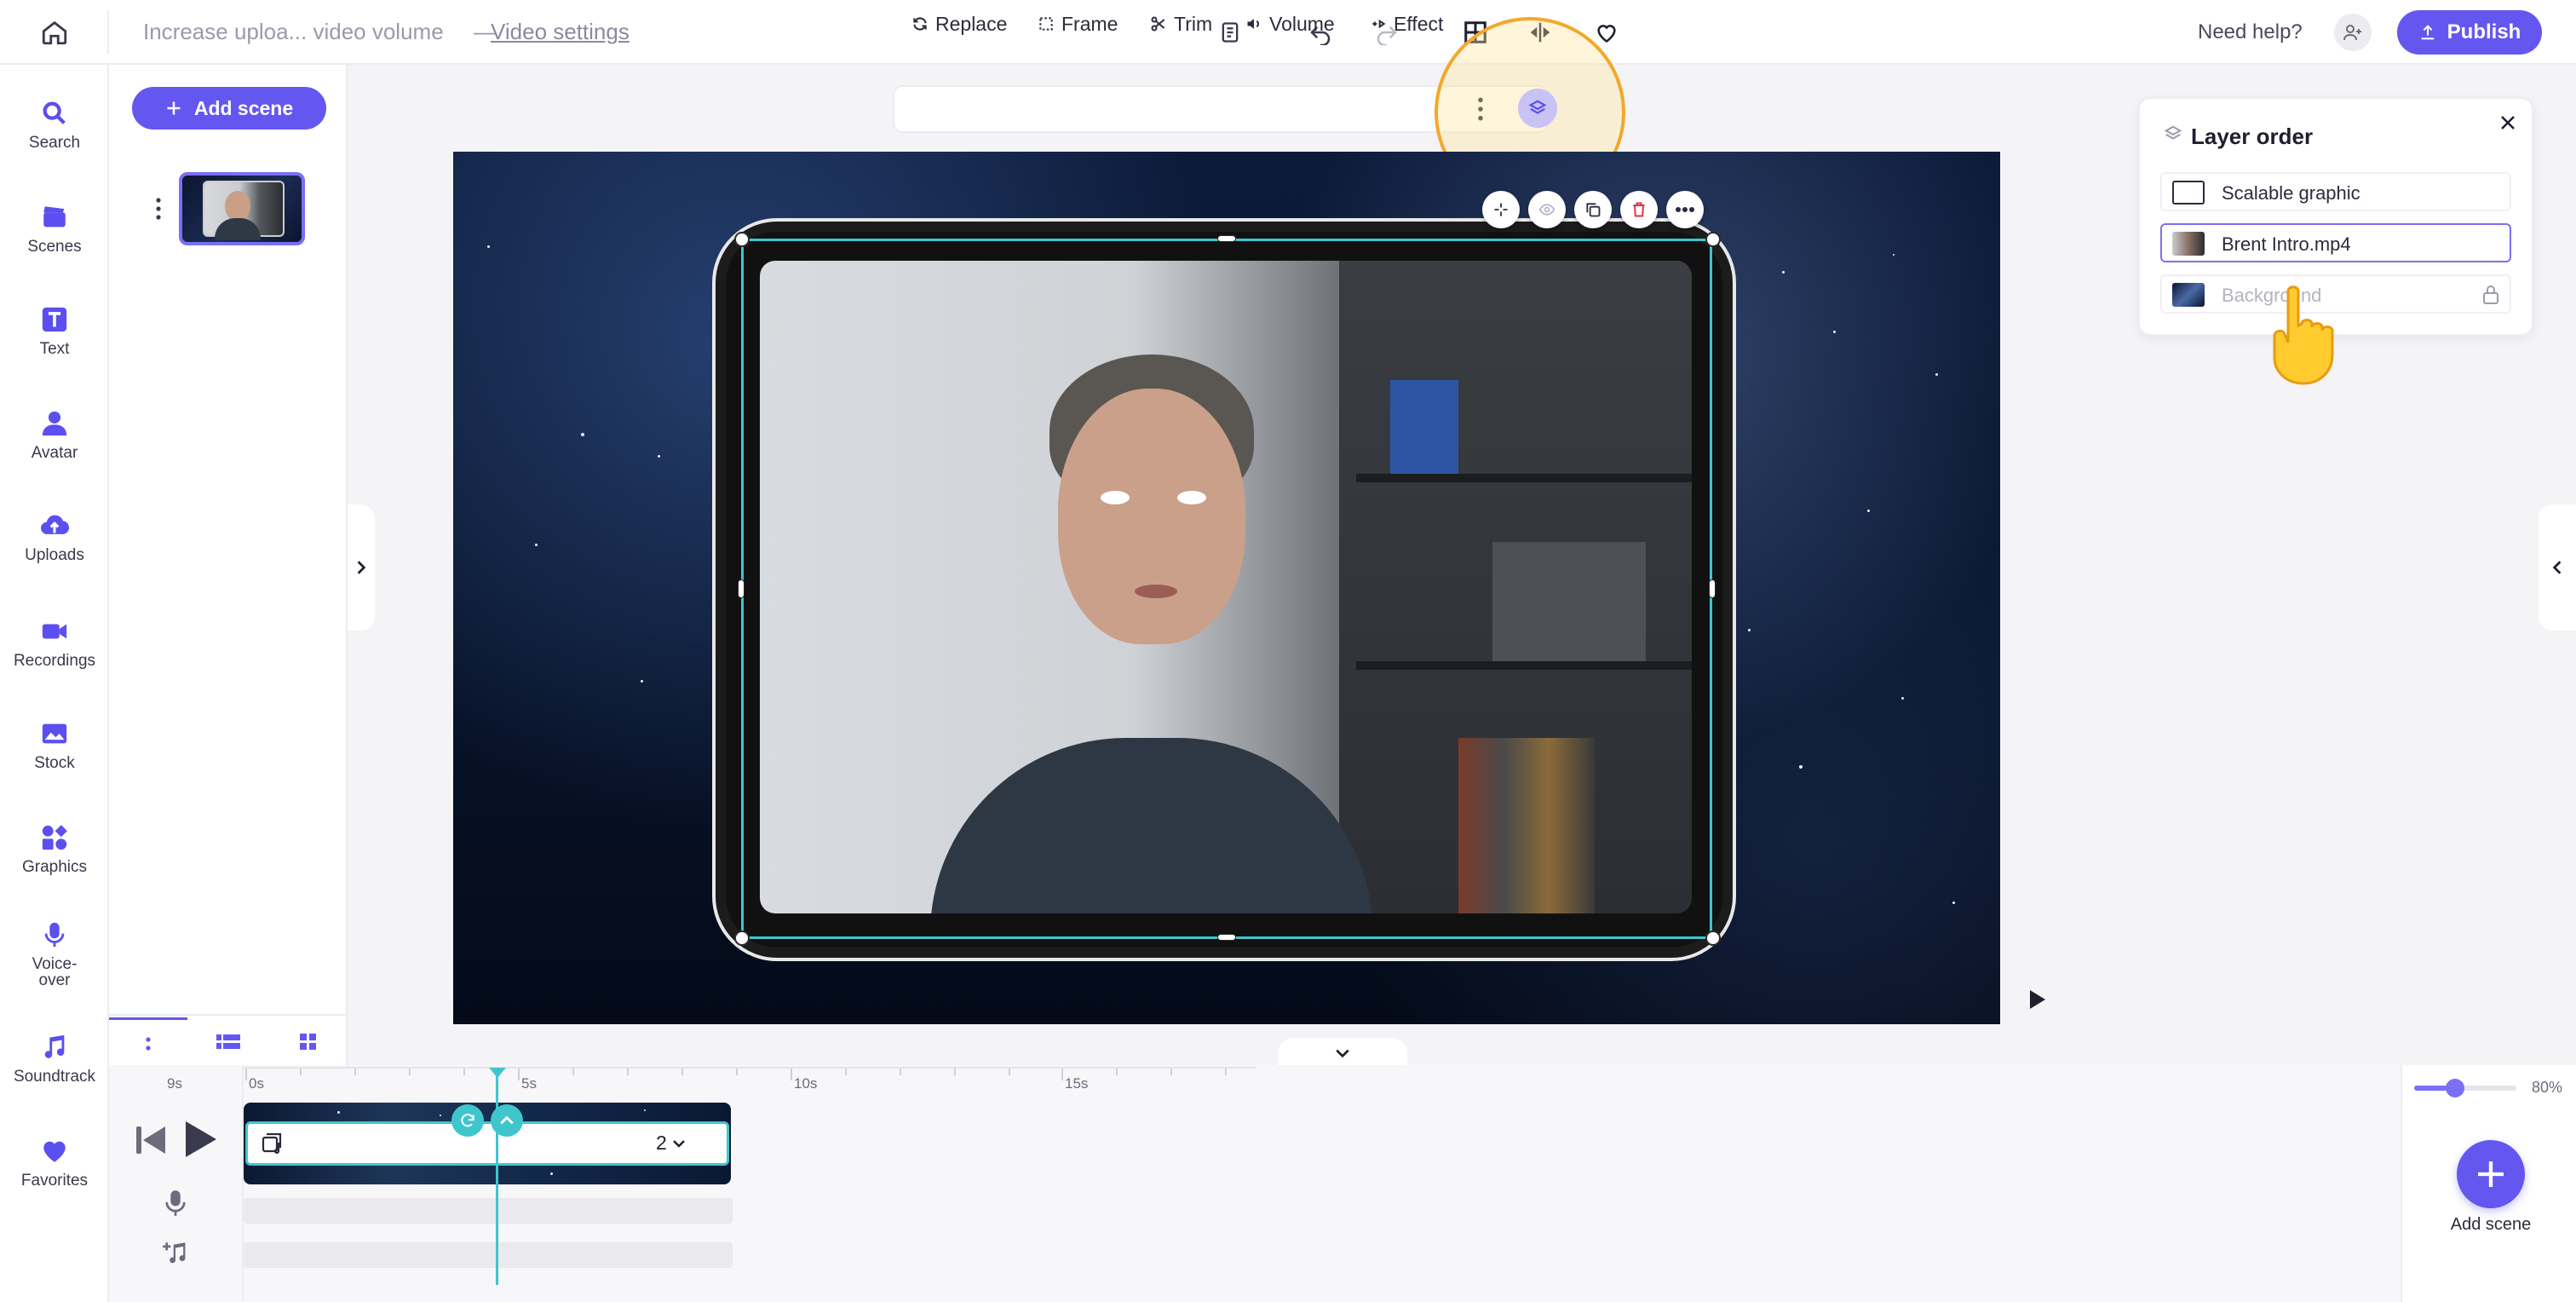 Image resolution: width=2576 pixels, height=1302 pixels. I want to click on effect-icon, so click(1379, 24).